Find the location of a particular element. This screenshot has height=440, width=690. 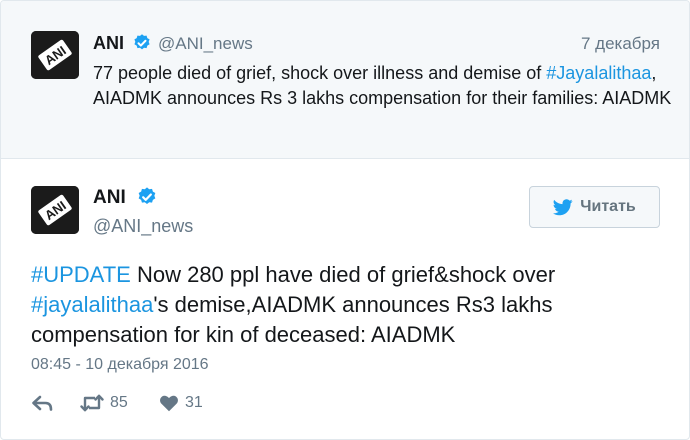

follow-button-label: Читать is located at coordinates (608, 206).